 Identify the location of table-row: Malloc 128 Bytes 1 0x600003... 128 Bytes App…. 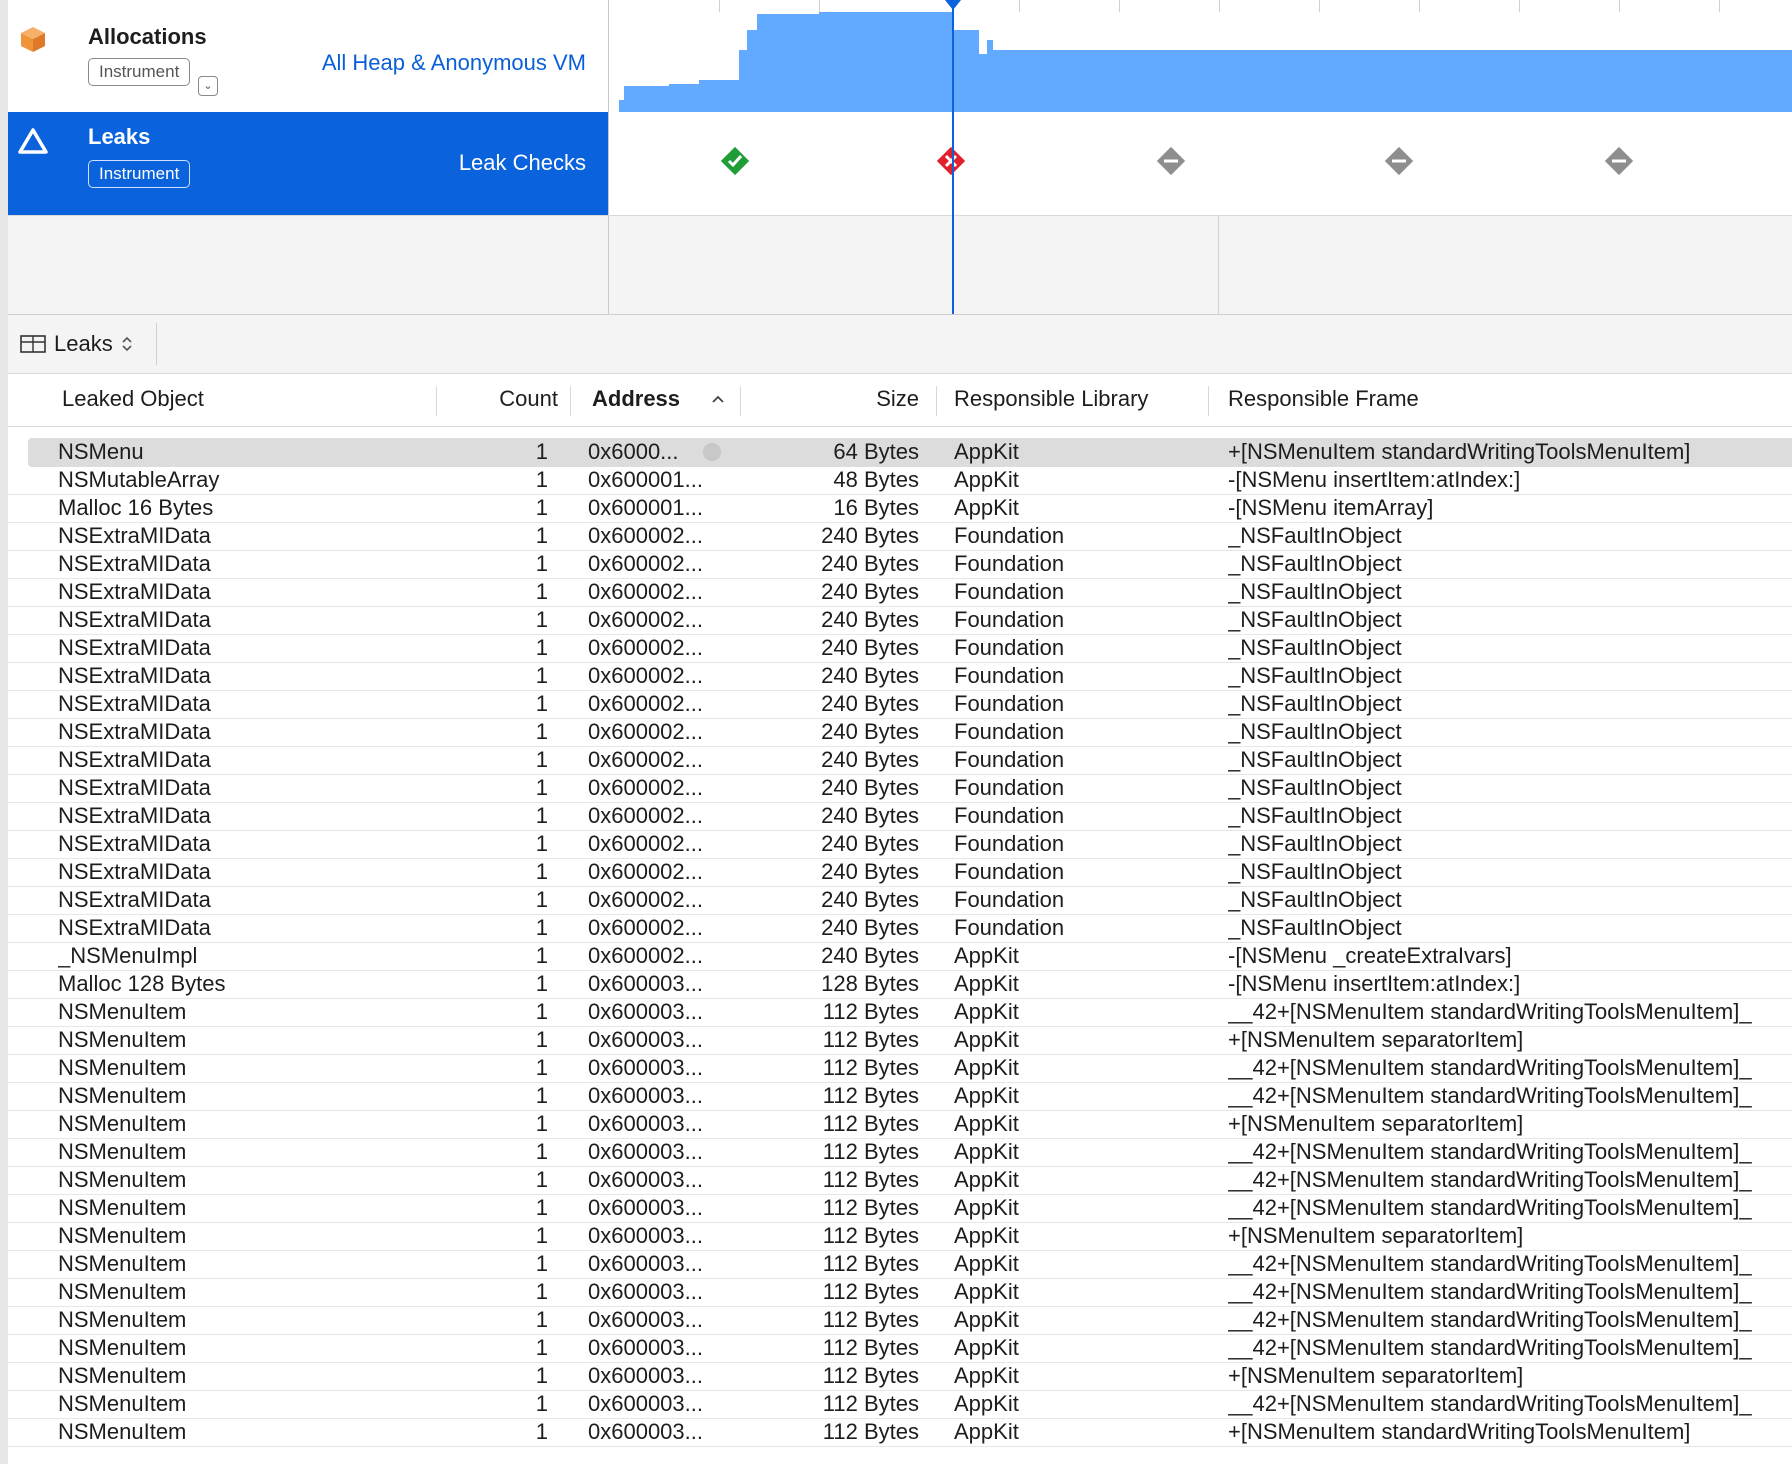
(900, 984).